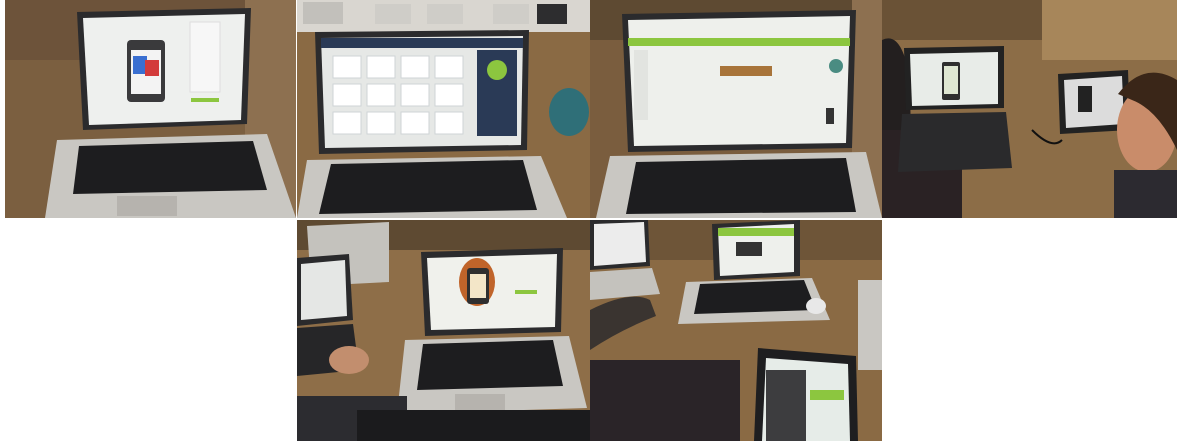 The image size is (1177, 441). Describe the element at coordinates (1029, 109) in the screenshot. I see `photo-students-at-laptops` at that location.